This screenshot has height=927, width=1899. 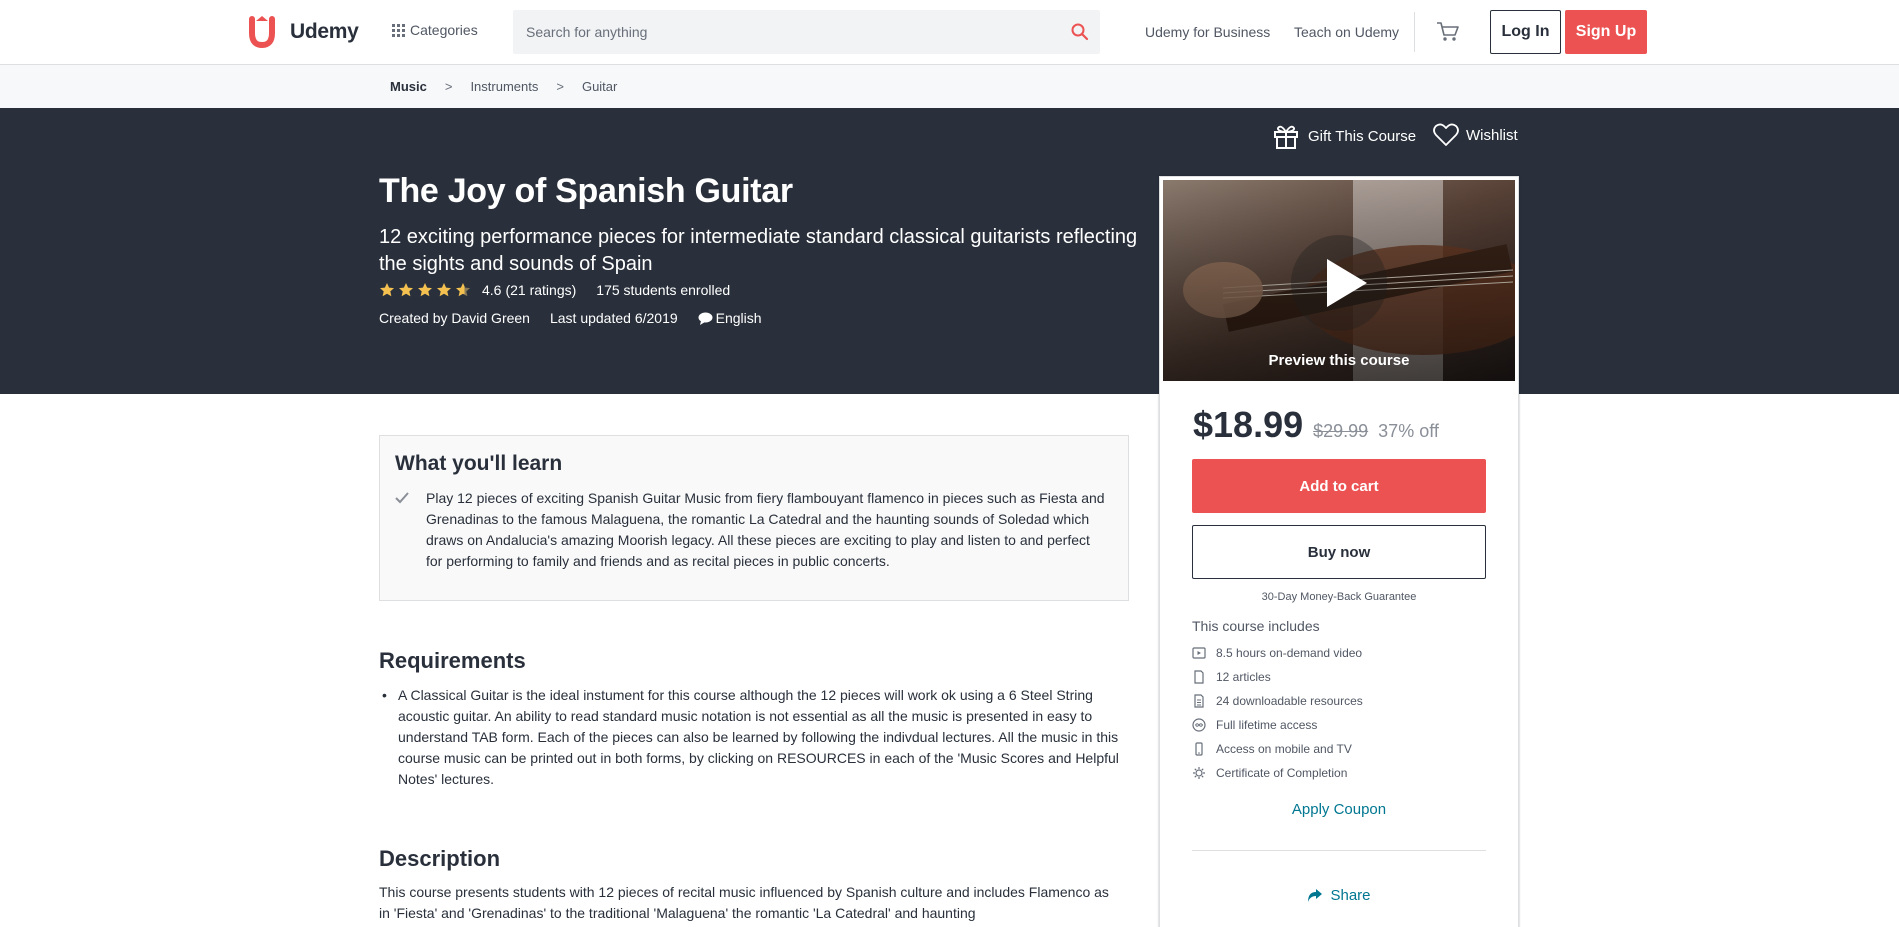 I want to click on article-icon, so click(x=1199, y=677).